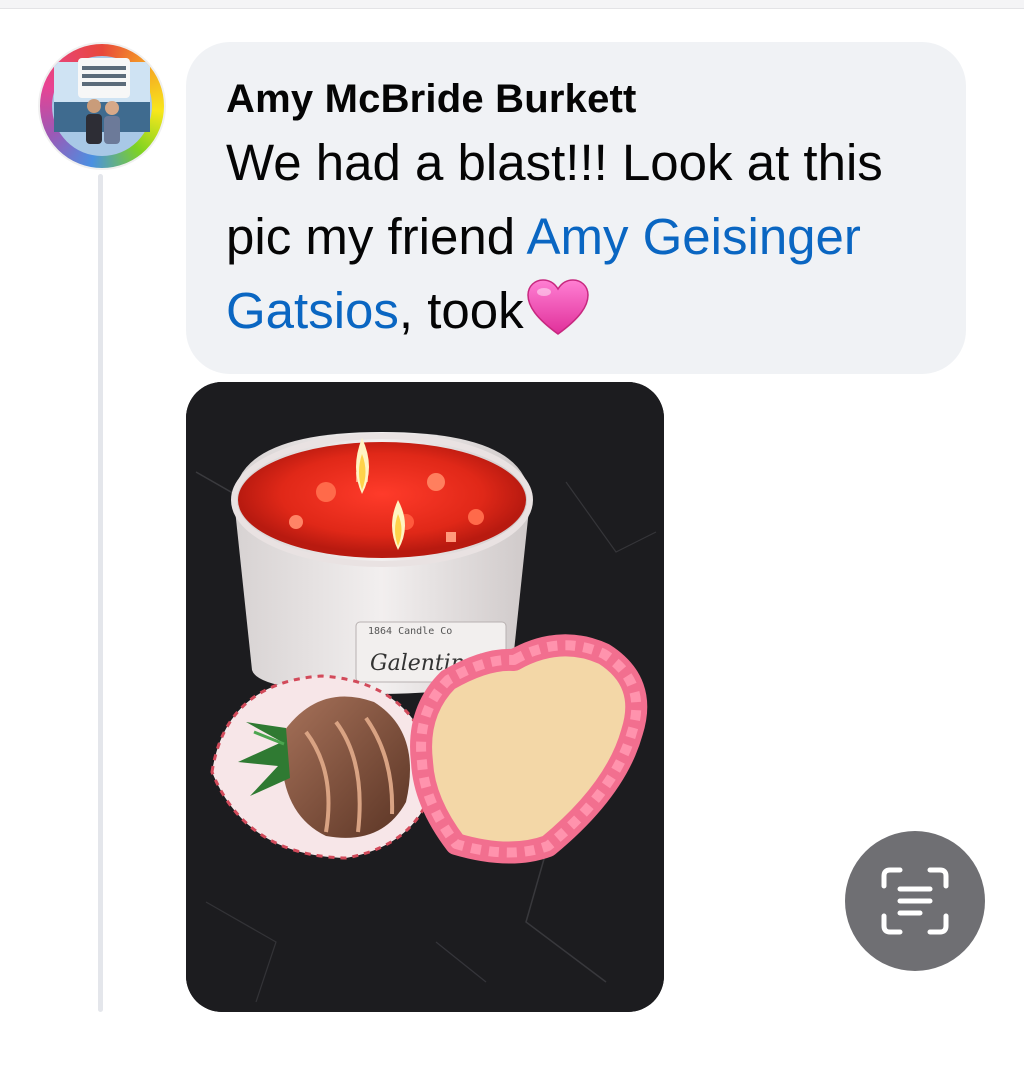  I want to click on avatar-photo, so click(102, 106).